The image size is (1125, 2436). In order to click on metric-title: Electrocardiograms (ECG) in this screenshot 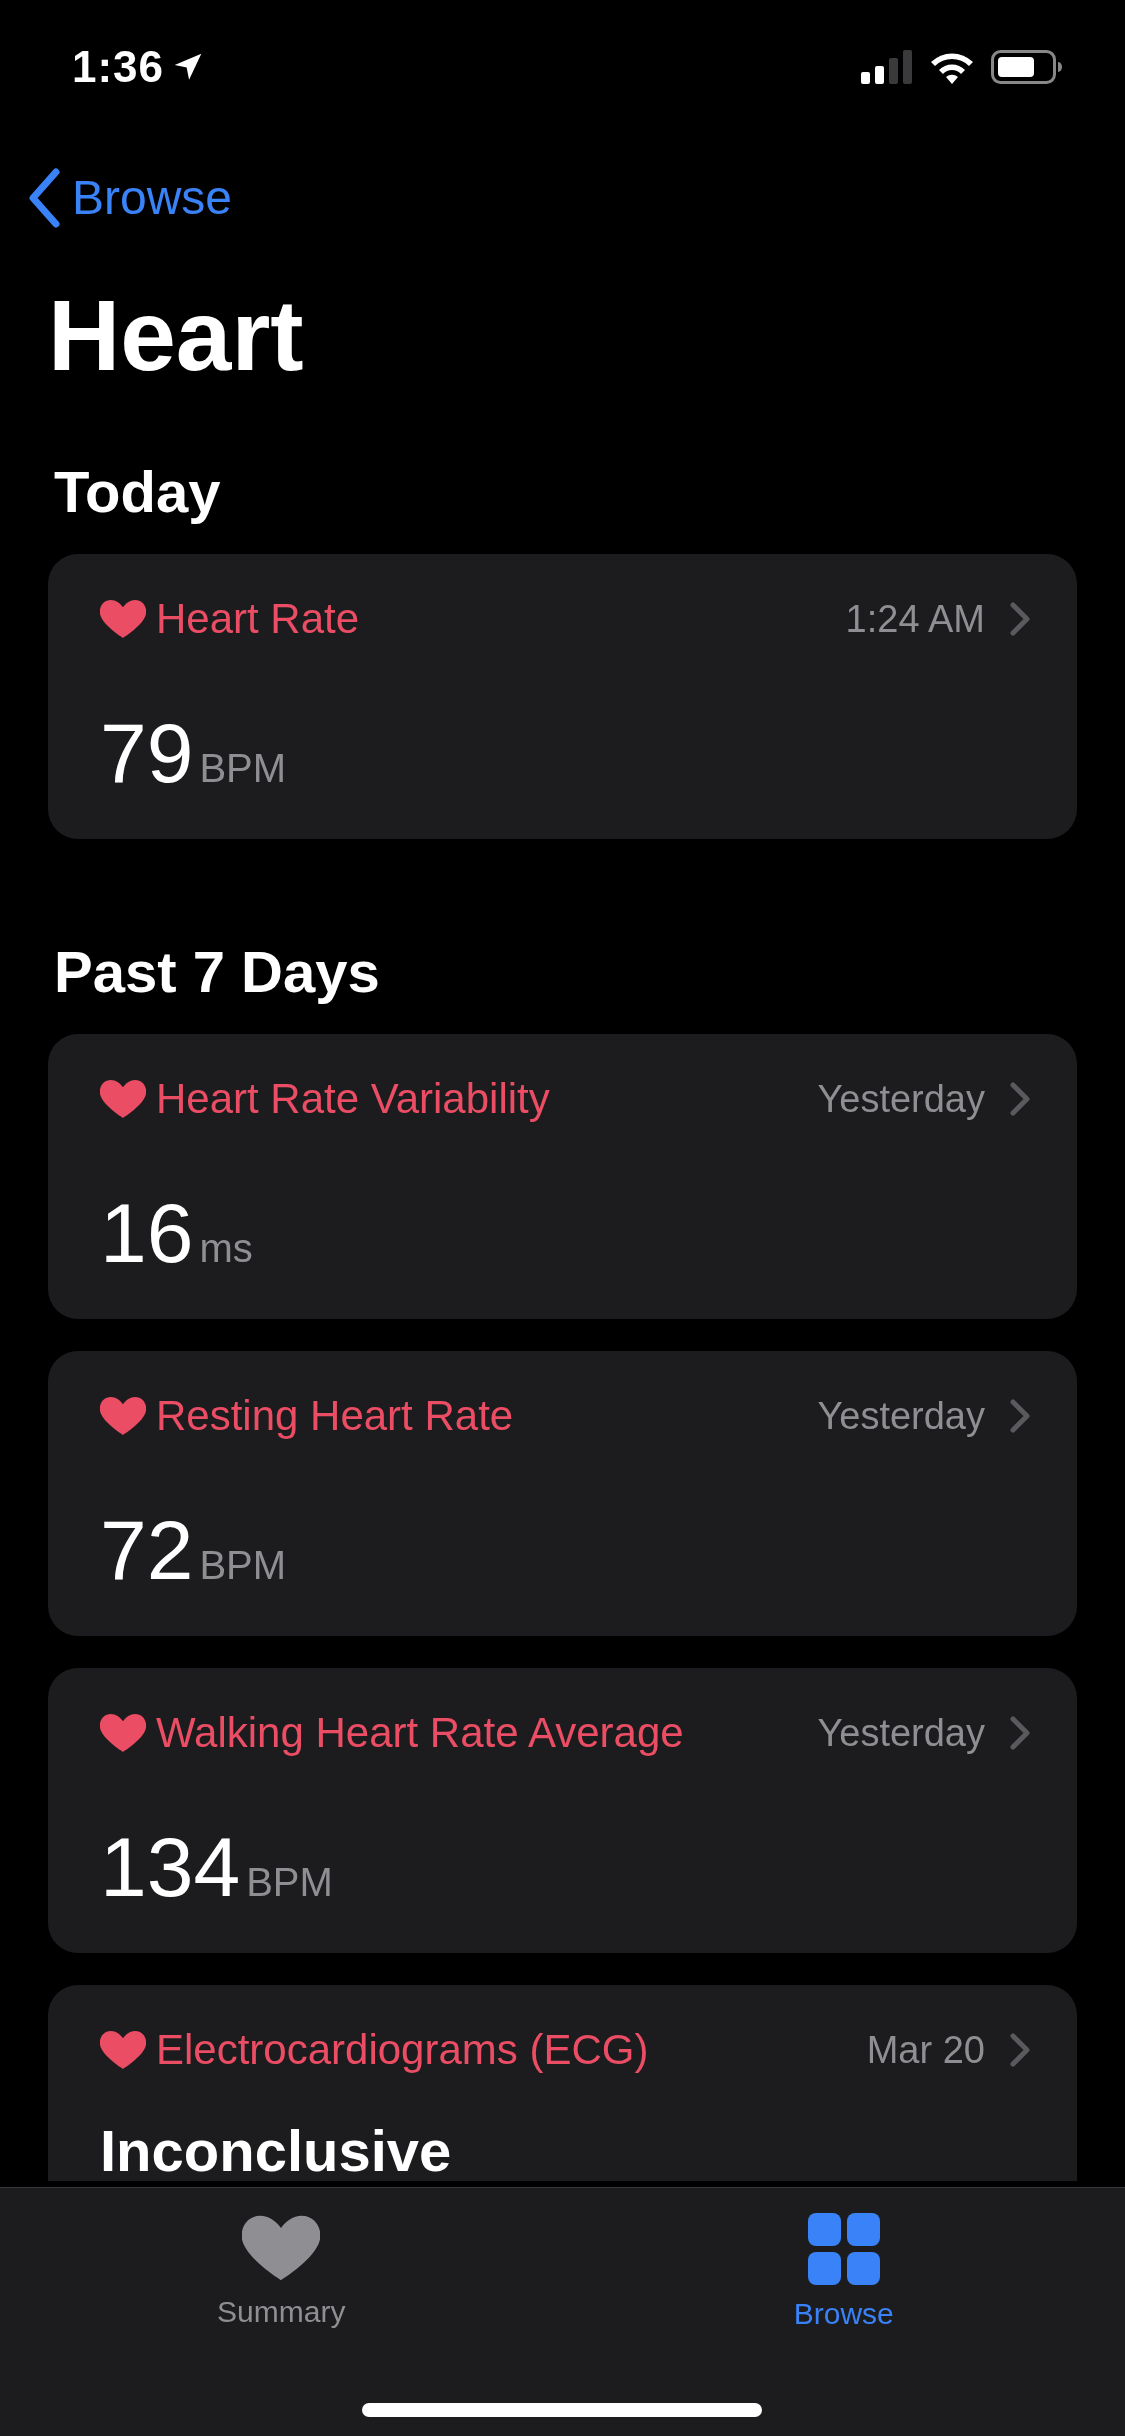, I will do `click(402, 2050)`.